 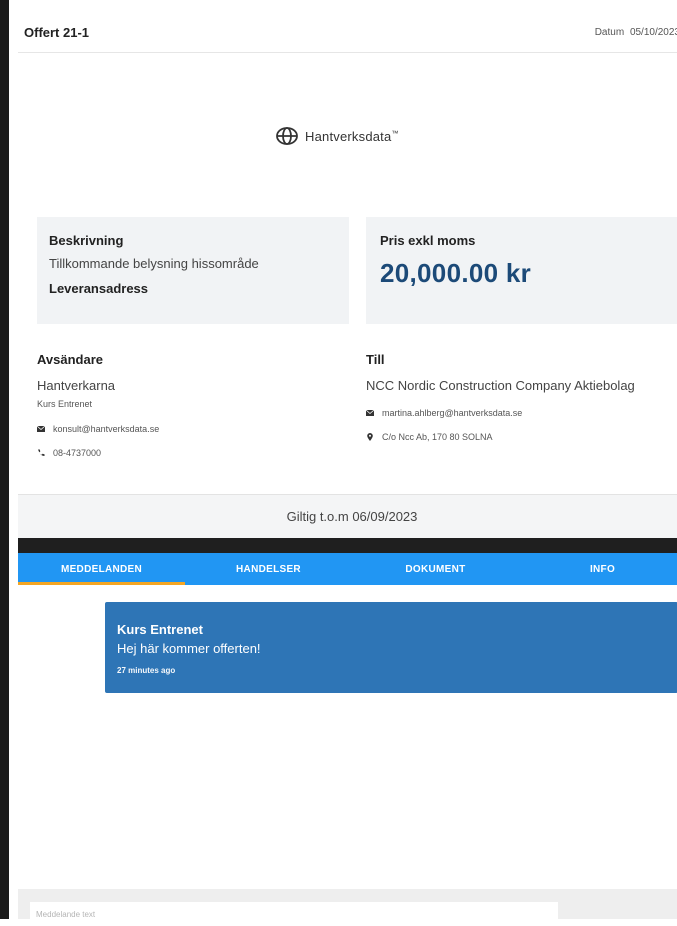 I want to click on tab-bar: MEDDELANDEN HANDELSER DOKUMENT INFO, so click(x=347, y=569).